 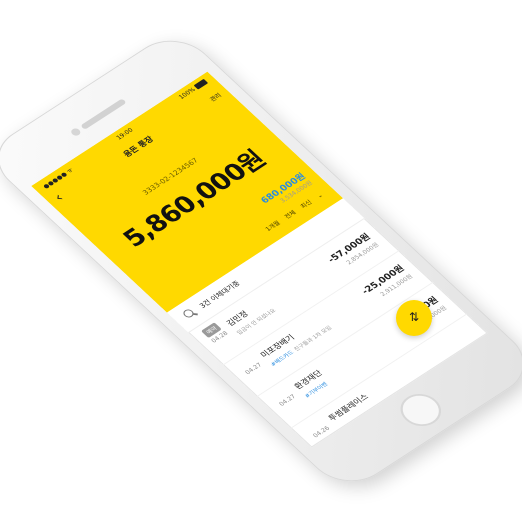 I want to click on swap-arrows-icon: ⇅, so click(x=414, y=317).